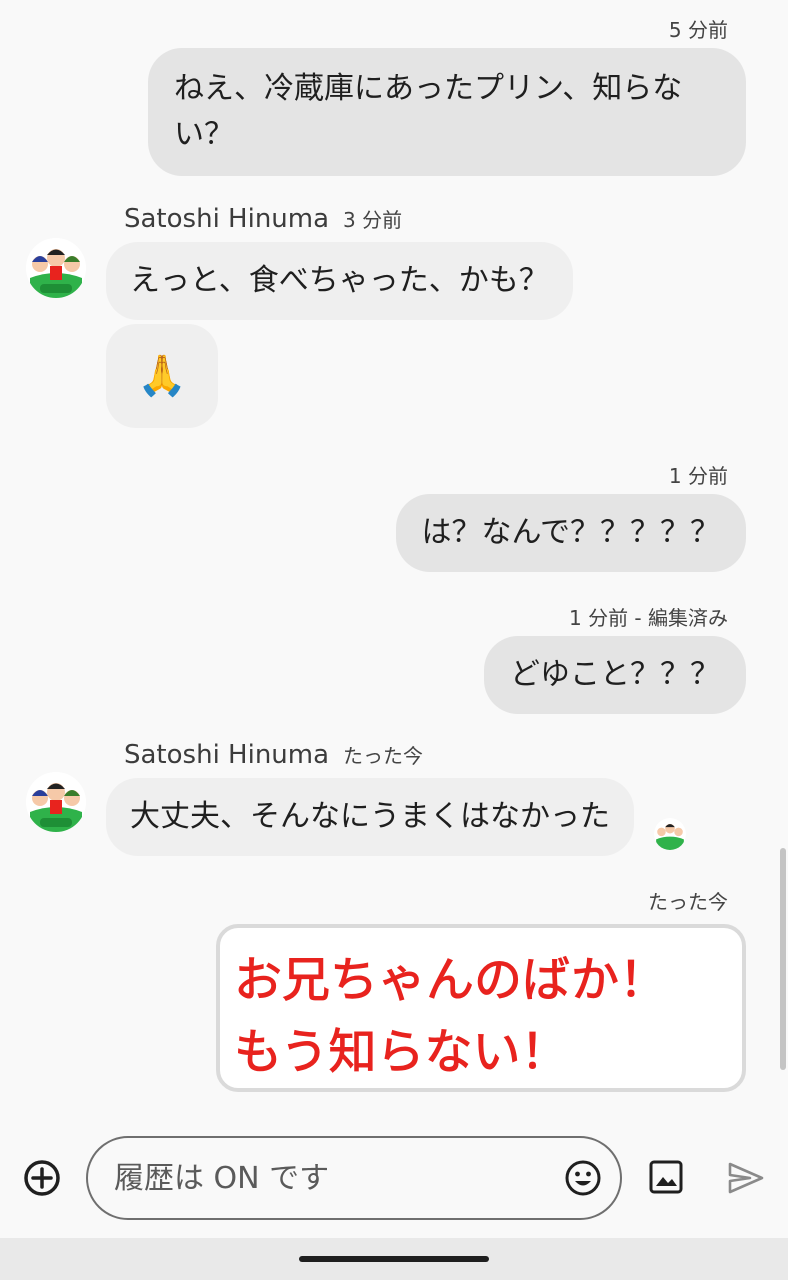  I want to click on add-circle-icon, so click(42, 1178).